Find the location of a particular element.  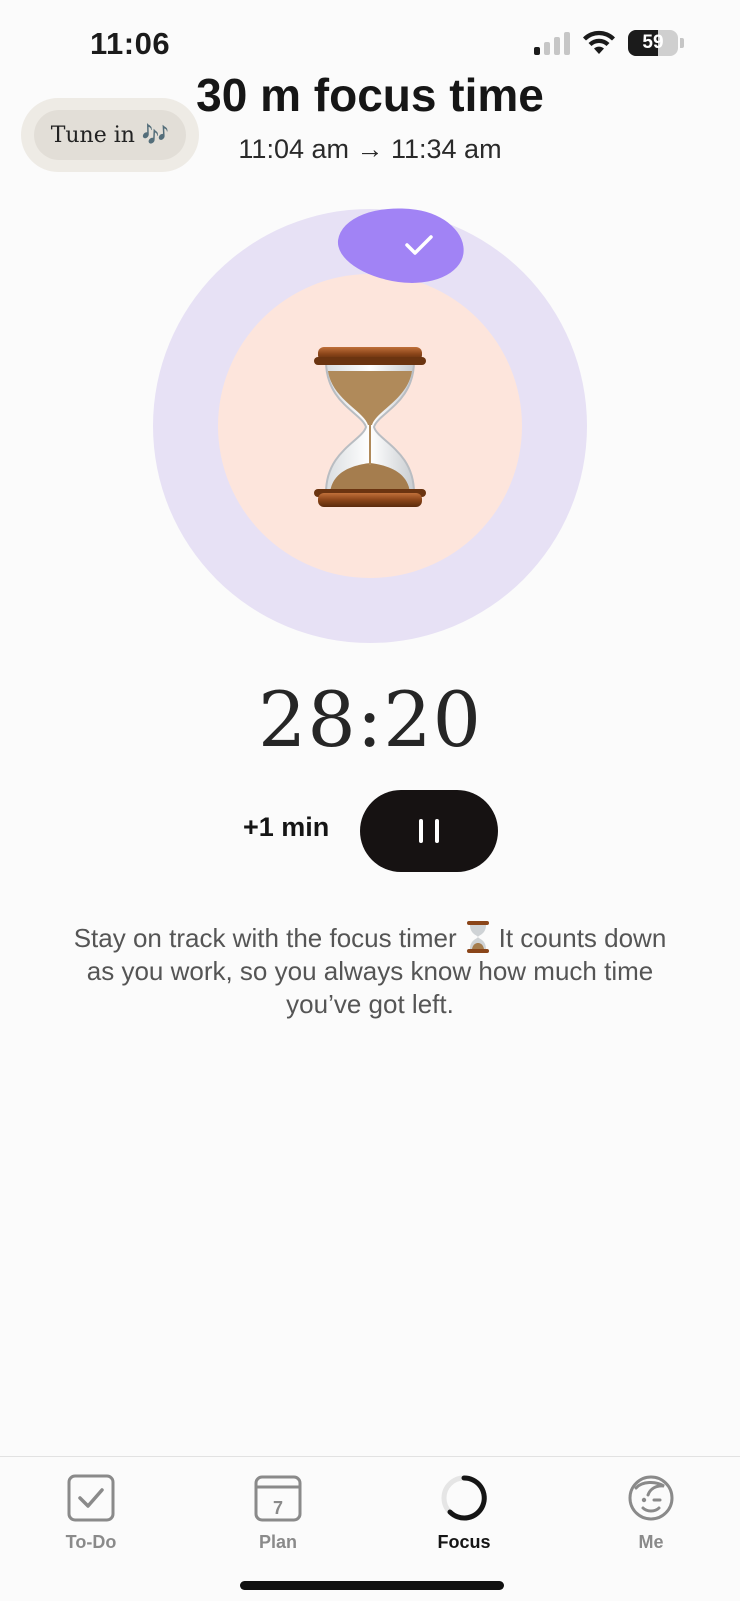

calendar-day: 7 is located at coordinates (278, 1508).